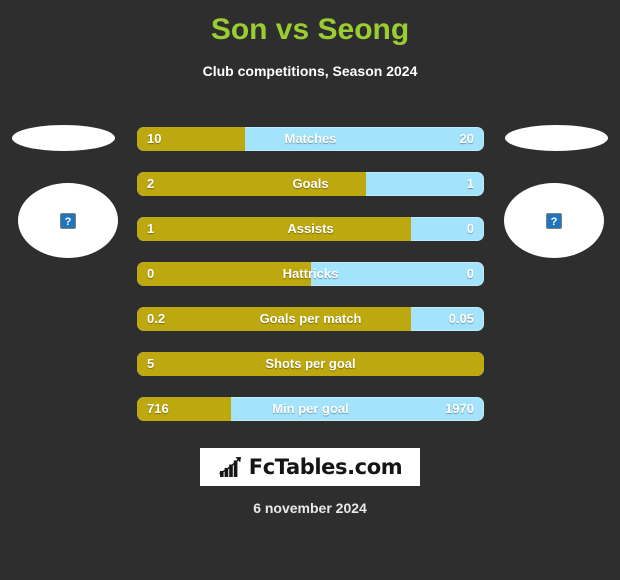 The height and width of the screenshot is (580, 620). I want to click on stat-bar-row: 1 Assists 0, so click(310, 229).